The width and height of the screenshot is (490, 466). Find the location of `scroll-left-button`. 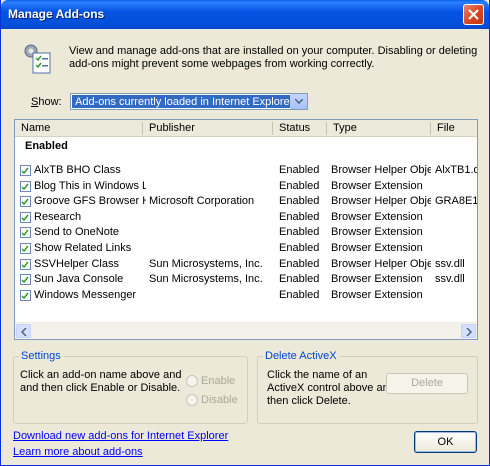

scroll-left-button is located at coordinates (23, 331).